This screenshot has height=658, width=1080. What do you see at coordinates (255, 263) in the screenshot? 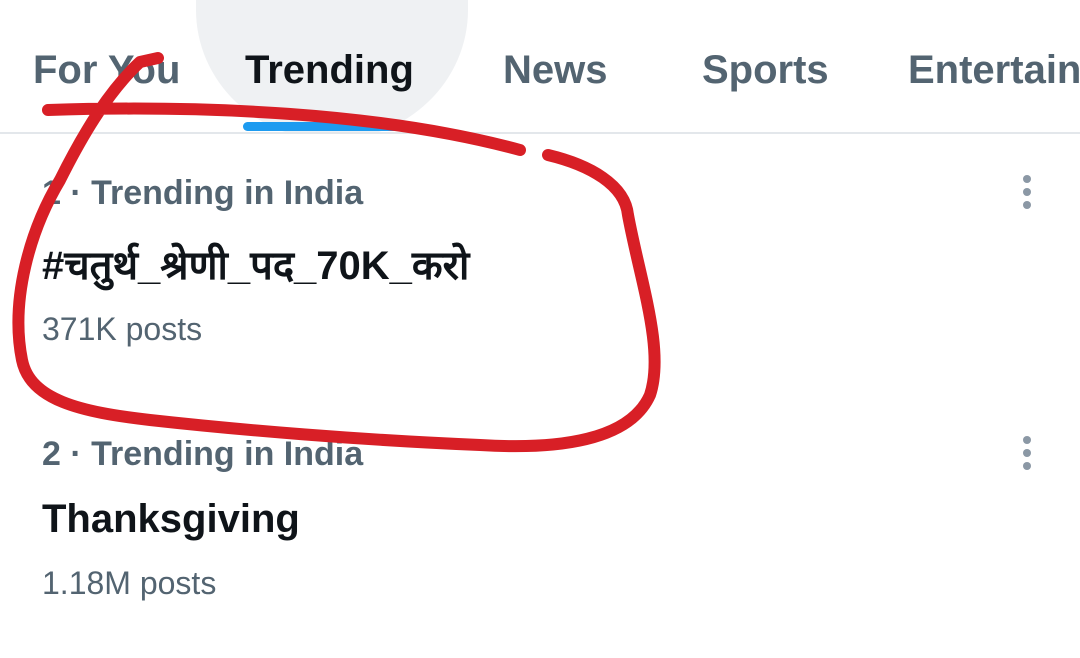
I see `trend-title: #चतुर्थ_श्रेणी_पद_70K_करो` at bounding box center [255, 263].